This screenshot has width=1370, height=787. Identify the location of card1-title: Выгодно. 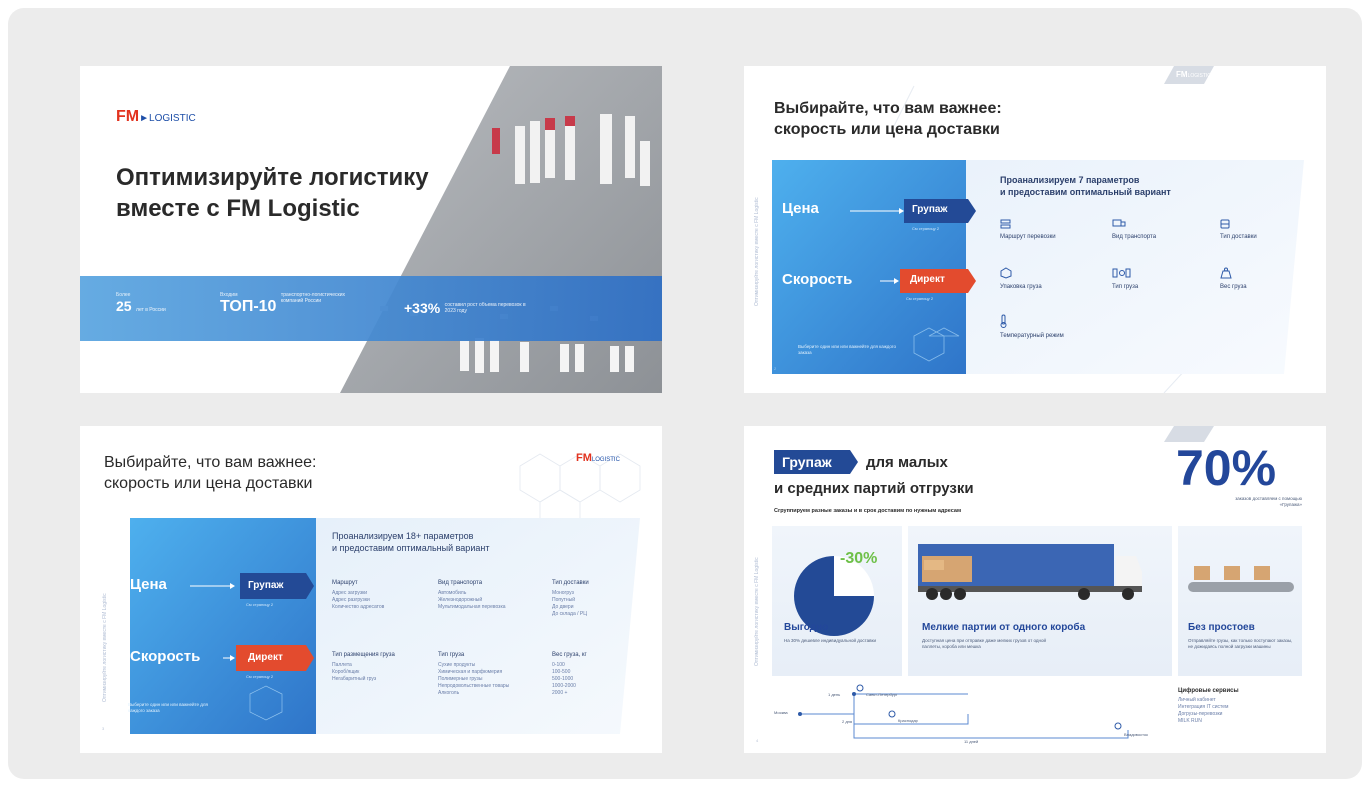
(806, 627).